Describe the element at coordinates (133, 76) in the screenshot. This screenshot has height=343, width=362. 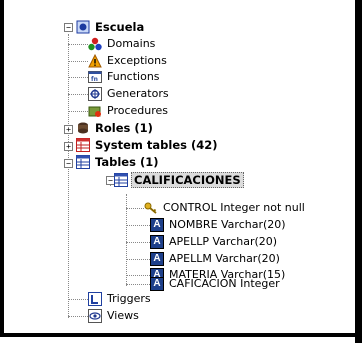
I see `tree-node-label: Functions` at that location.